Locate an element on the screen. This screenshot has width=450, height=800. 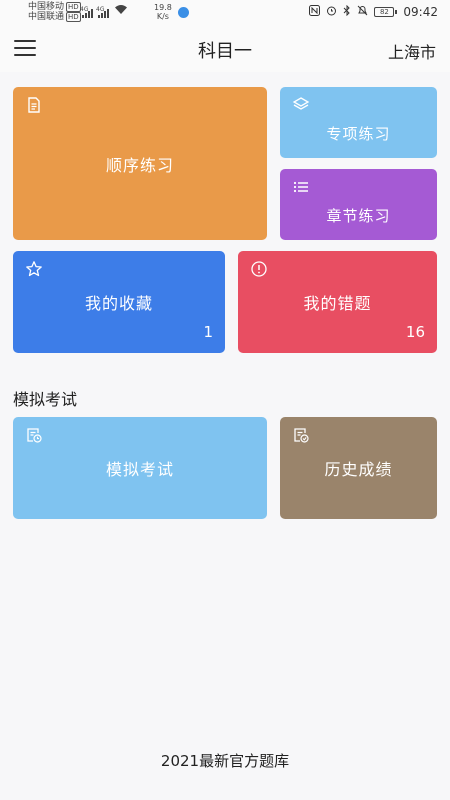
sequential-practice-button: 顺序练习 is located at coordinates (140, 163).